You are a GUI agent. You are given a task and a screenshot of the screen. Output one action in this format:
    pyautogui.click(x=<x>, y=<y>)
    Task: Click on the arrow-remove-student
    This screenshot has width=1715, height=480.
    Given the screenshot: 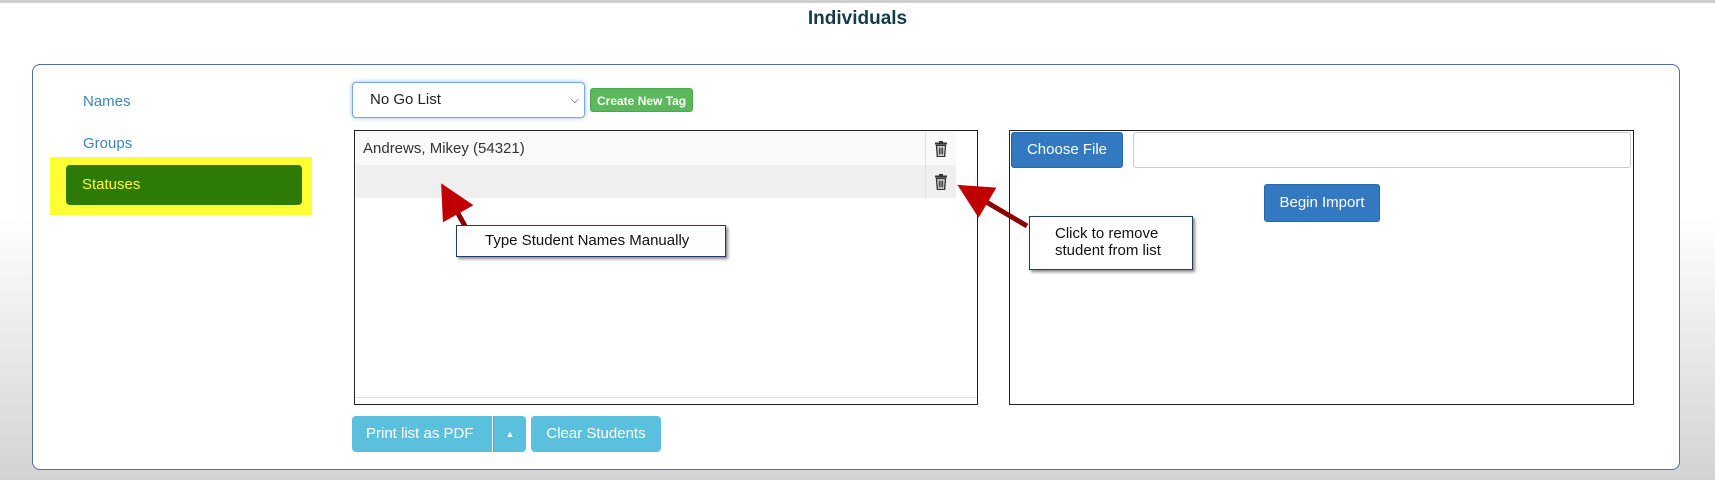 What is the action you would take?
    pyautogui.click(x=993, y=206)
    